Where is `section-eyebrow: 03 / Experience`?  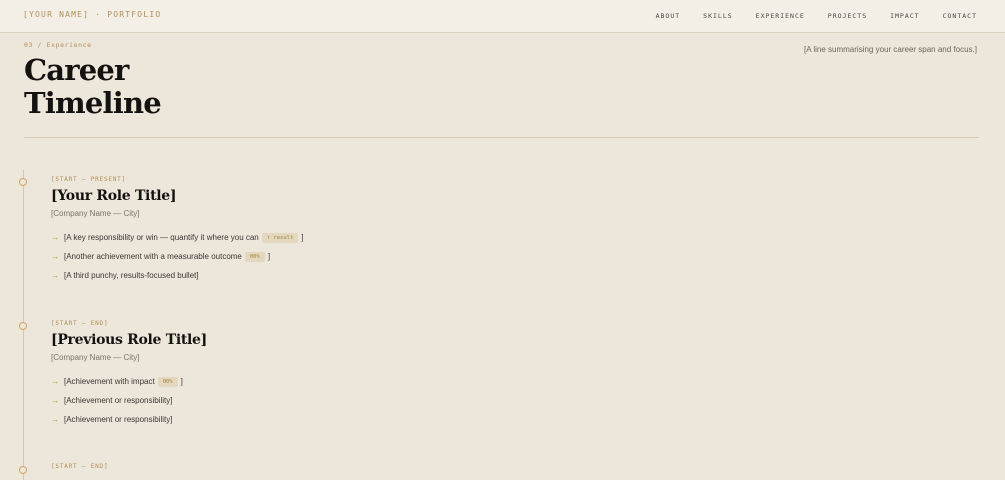 section-eyebrow: 03 / Experience is located at coordinates (58, 45).